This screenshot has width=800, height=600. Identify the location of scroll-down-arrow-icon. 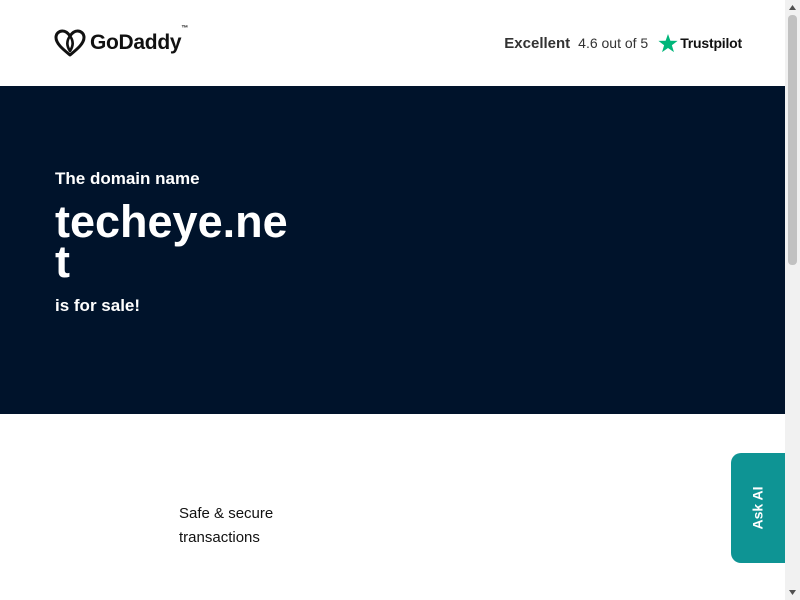
(792, 592).